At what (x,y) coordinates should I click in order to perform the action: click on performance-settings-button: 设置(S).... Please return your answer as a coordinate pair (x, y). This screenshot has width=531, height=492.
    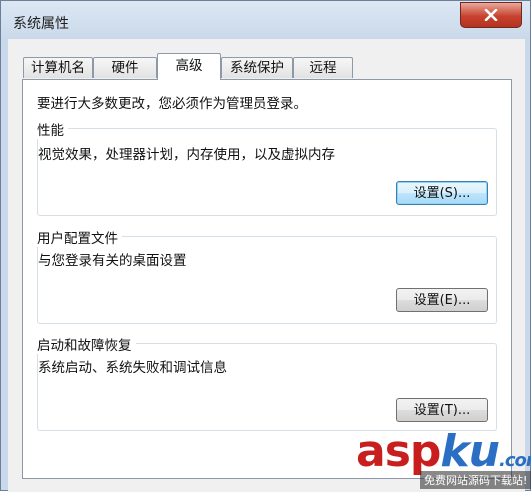
    Looking at the image, I should click on (442, 193).